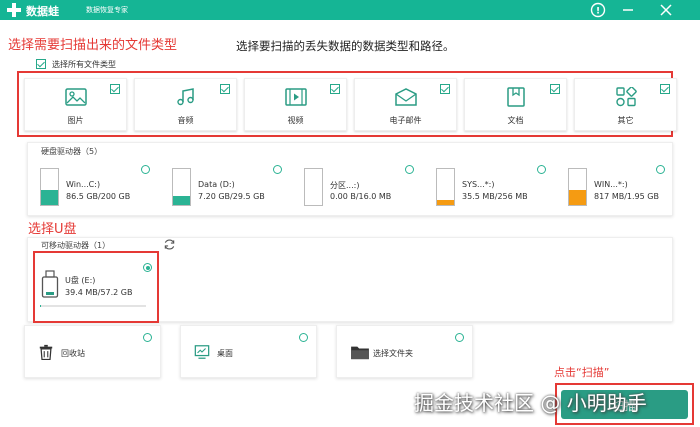  I want to click on video-icon, so click(295, 97).